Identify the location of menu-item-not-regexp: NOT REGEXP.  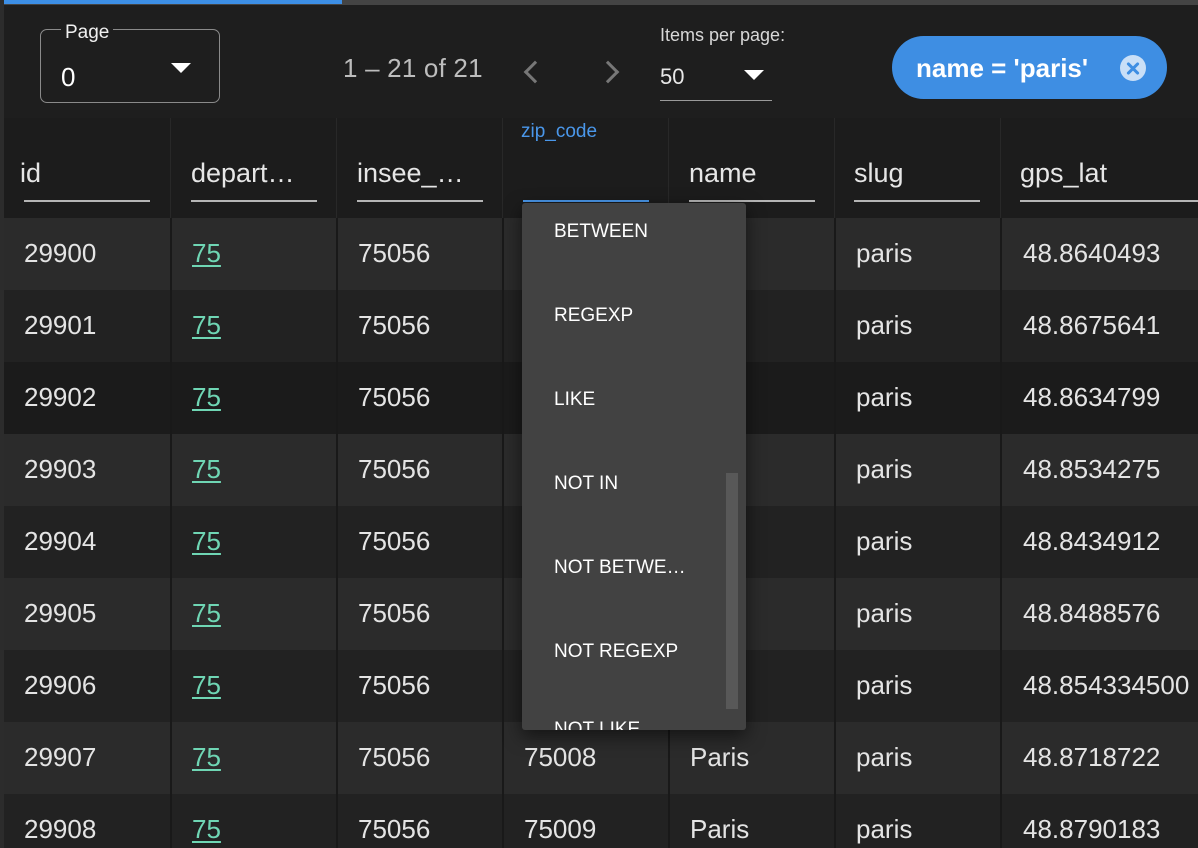
(616, 652).